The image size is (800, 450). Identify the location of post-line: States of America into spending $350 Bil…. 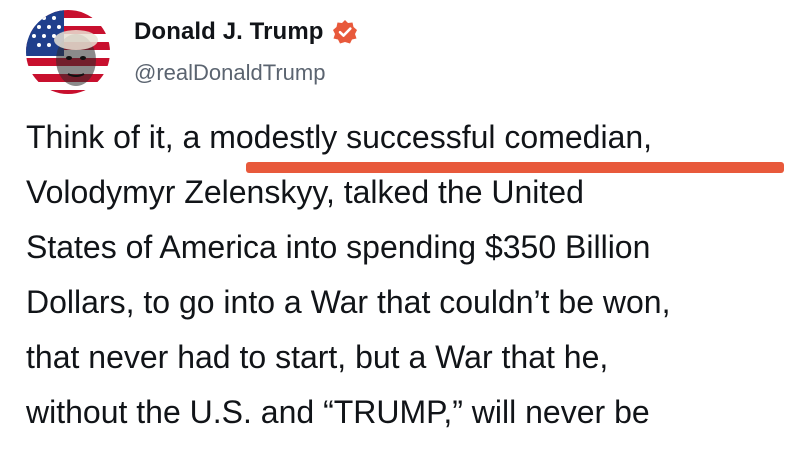
(338, 247).